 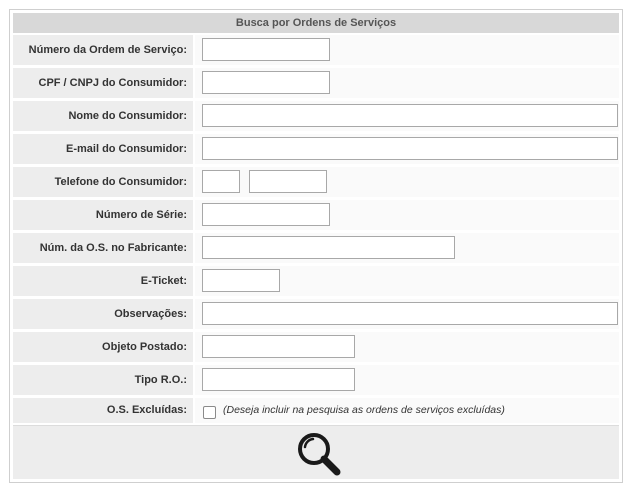 I want to click on row-numero-os: Número da Ordem de Serviço:, so click(x=316, y=50).